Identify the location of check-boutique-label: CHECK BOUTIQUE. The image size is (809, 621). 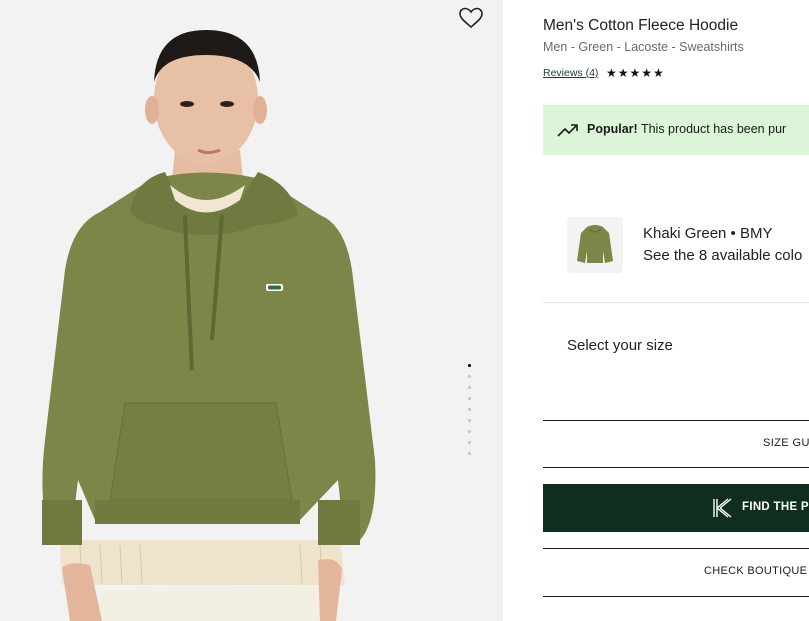
(756, 571).